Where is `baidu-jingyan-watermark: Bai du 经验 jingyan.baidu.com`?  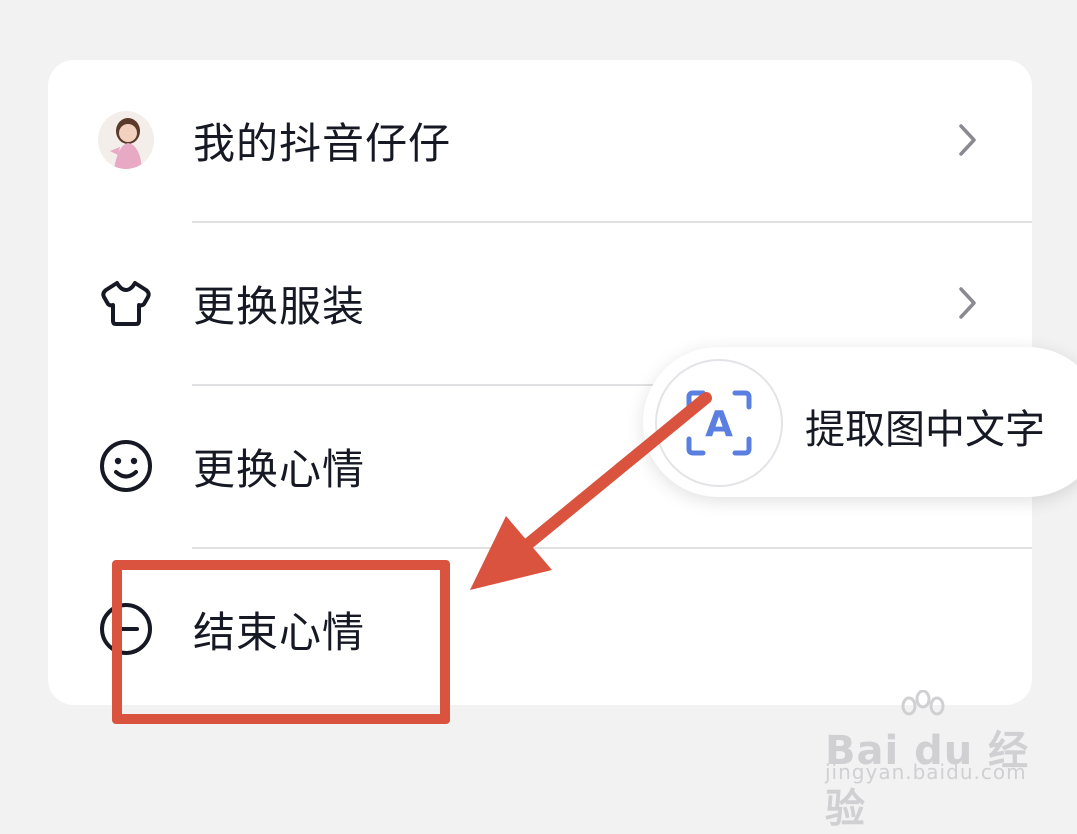
baidu-jingyan-watermark: Bai du 经验 jingyan.baidu.com is located at coordinates (935, 761).